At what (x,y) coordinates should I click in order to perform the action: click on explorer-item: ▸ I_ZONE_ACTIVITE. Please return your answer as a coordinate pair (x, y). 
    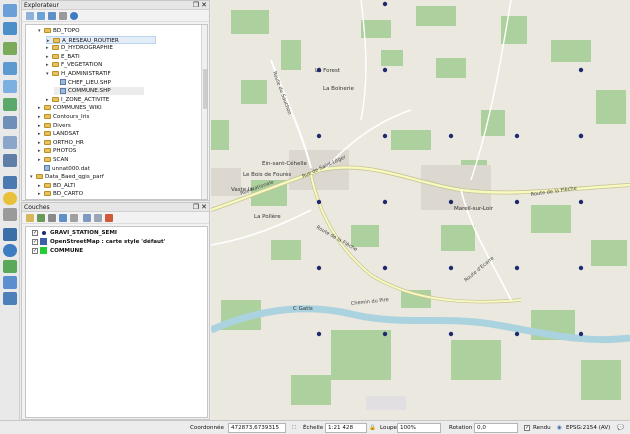
    Looking at the image, I should click on (77, 100).